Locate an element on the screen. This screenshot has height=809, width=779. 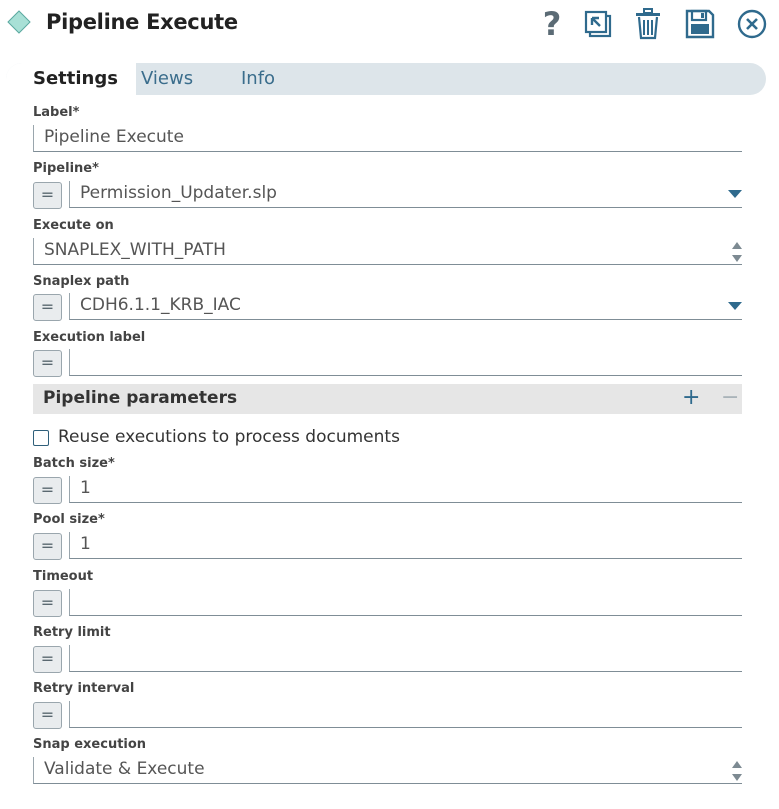
timeout-field-label: Timeout is located at coordinates (63, 576).